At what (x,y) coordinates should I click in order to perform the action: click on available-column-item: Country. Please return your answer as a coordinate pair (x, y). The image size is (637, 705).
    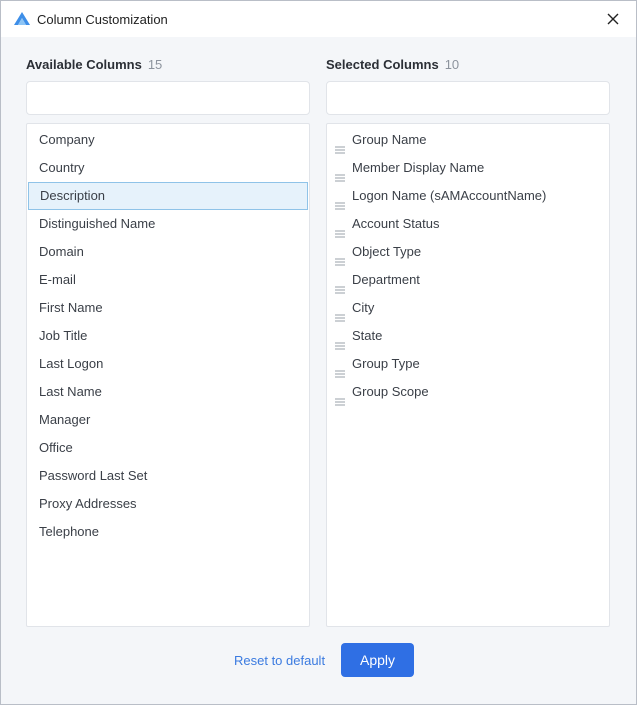
    Looking at the image, I should click on (168, 168).